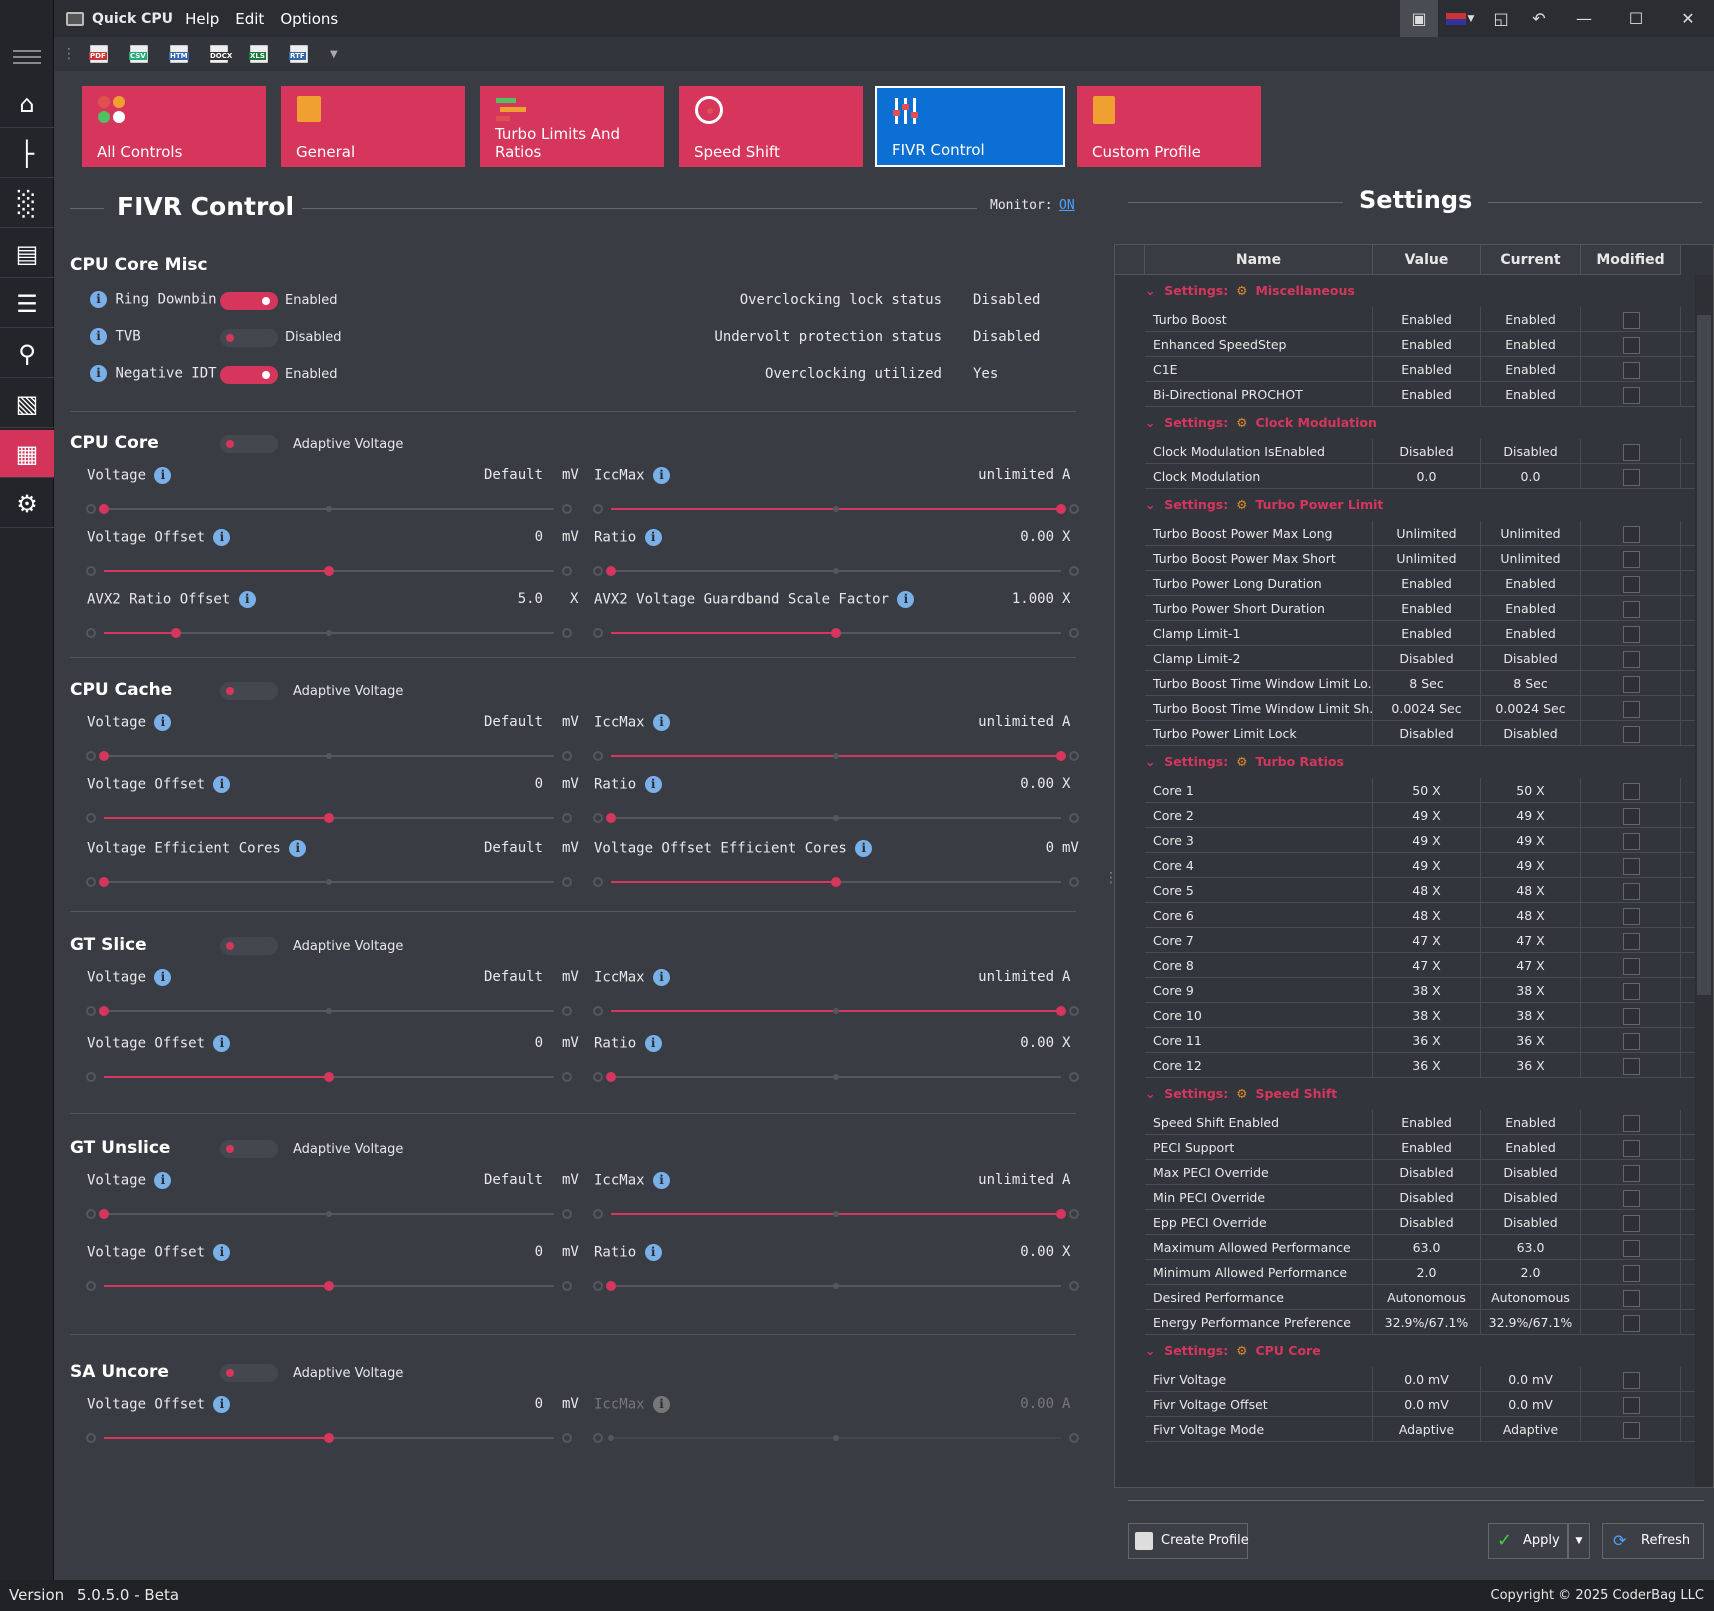 The height and width of the screenshot is (1611, 1714). What do you see at coordinates (836, 1077) in the screenshot?
I see `gtslice-ratio-slider` at bounding box center [836, 1077].